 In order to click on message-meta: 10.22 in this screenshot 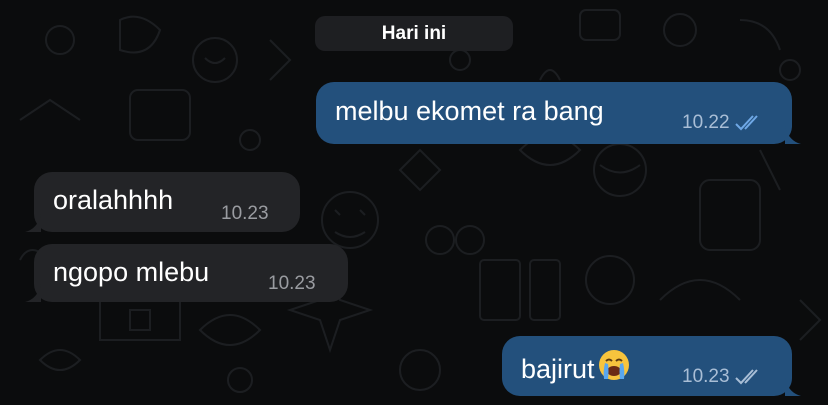, I will do `click(723, 123)`.